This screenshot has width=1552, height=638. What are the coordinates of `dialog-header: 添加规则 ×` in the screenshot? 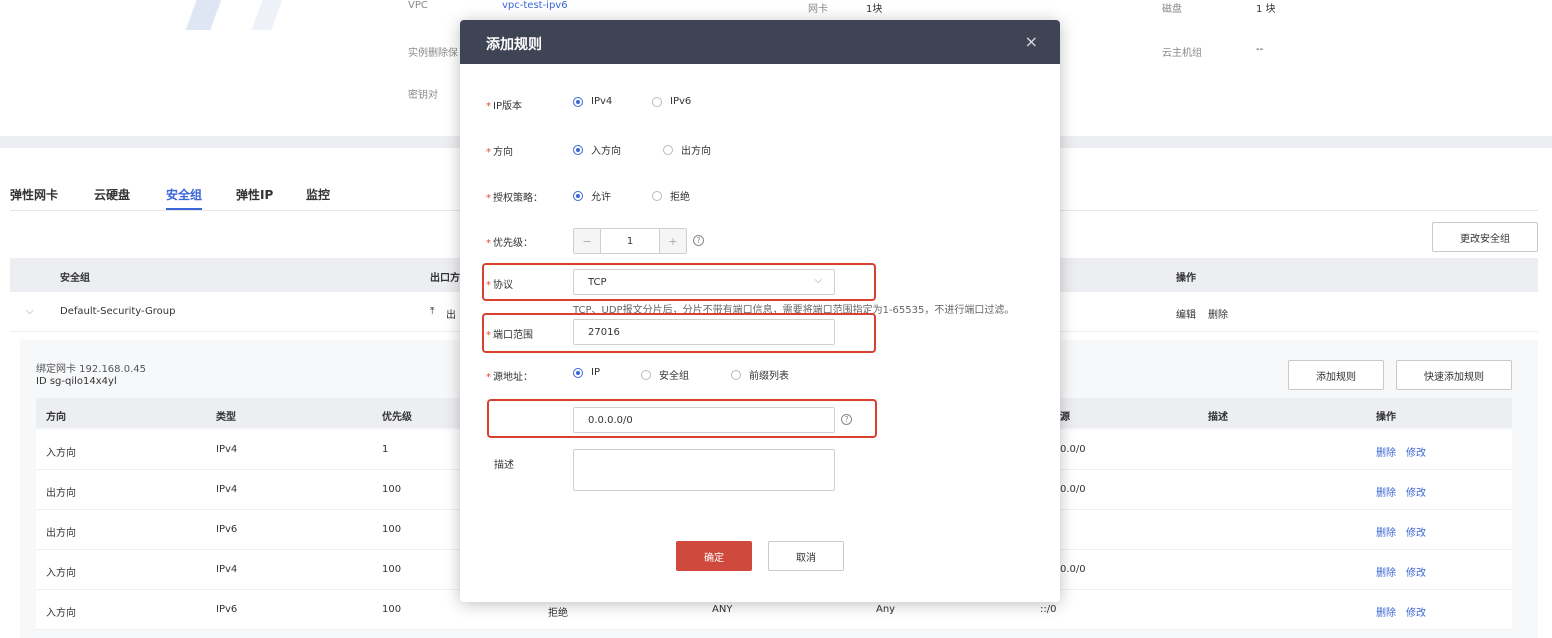 It's located at (760, 42).